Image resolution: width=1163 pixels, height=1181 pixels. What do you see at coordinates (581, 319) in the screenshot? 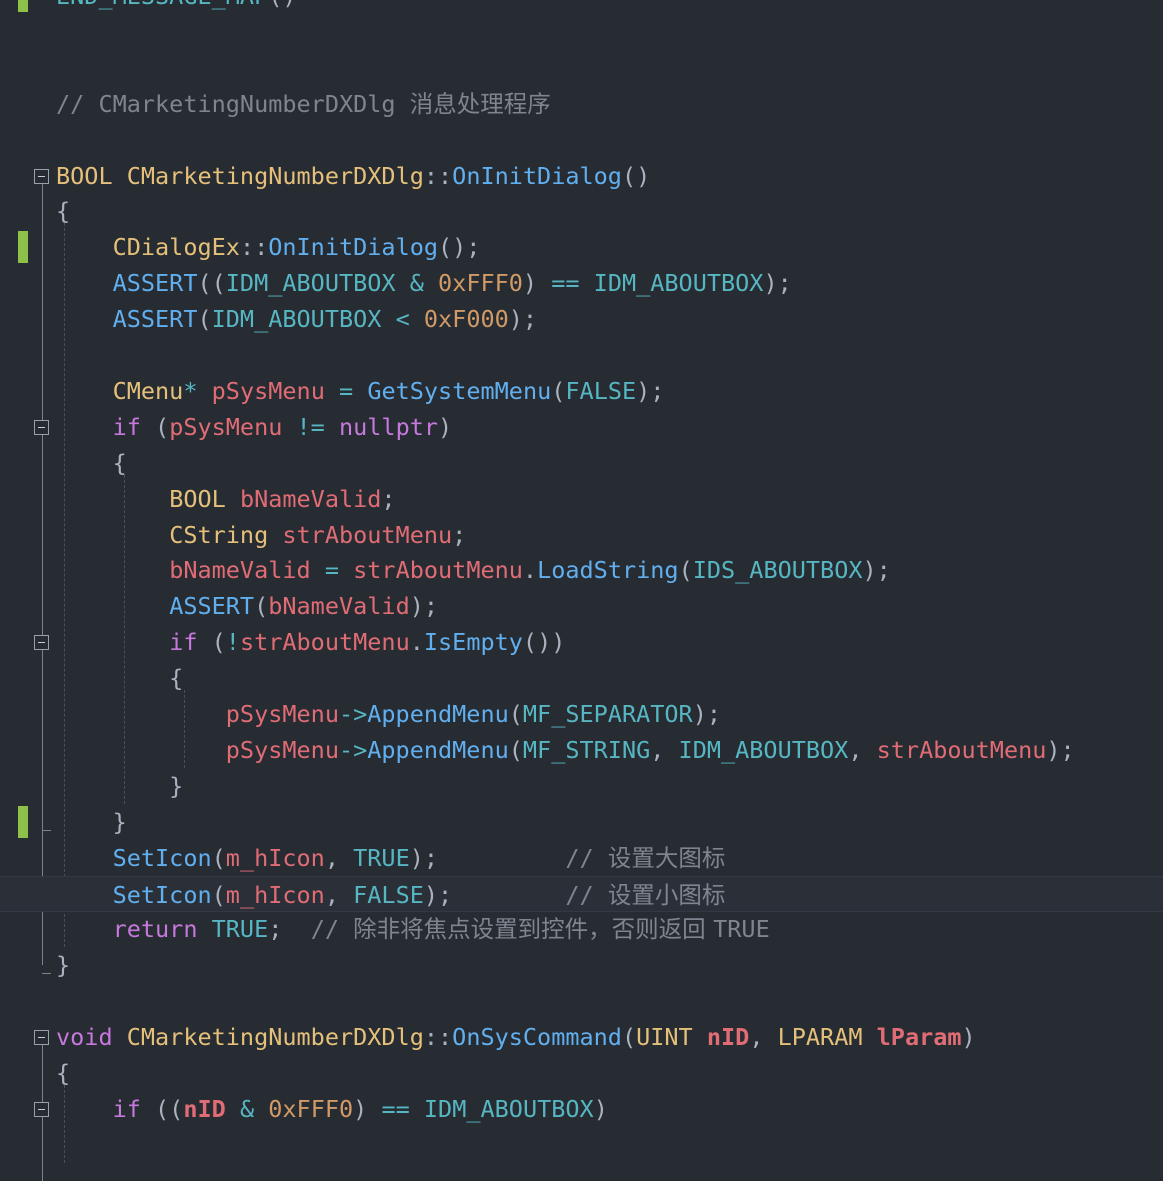
I see `code-line: ASSERT(IDM_ABOUTBOX < 0xF000);` at bounding box center [581, 319].